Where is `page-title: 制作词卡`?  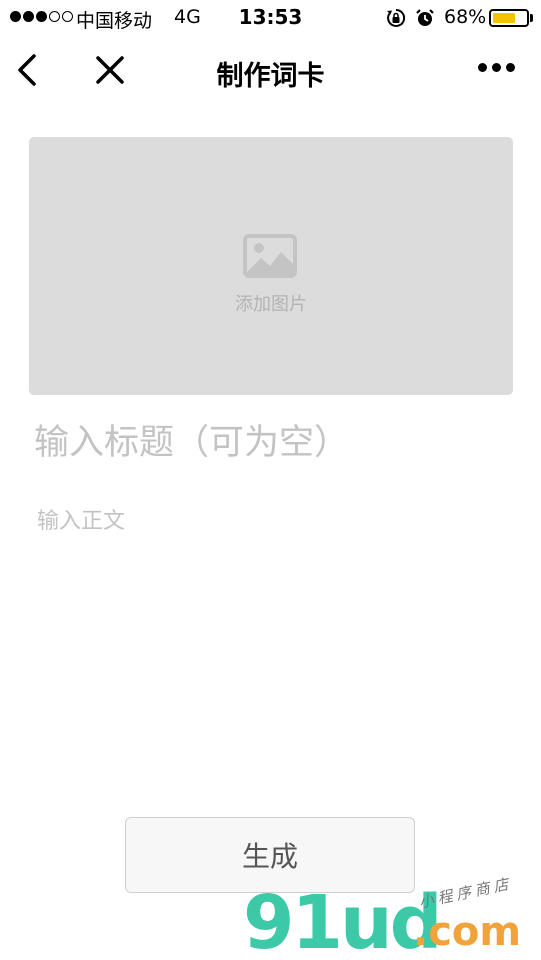
page-title: 制作词卡 is located at coordinates (270, 76).